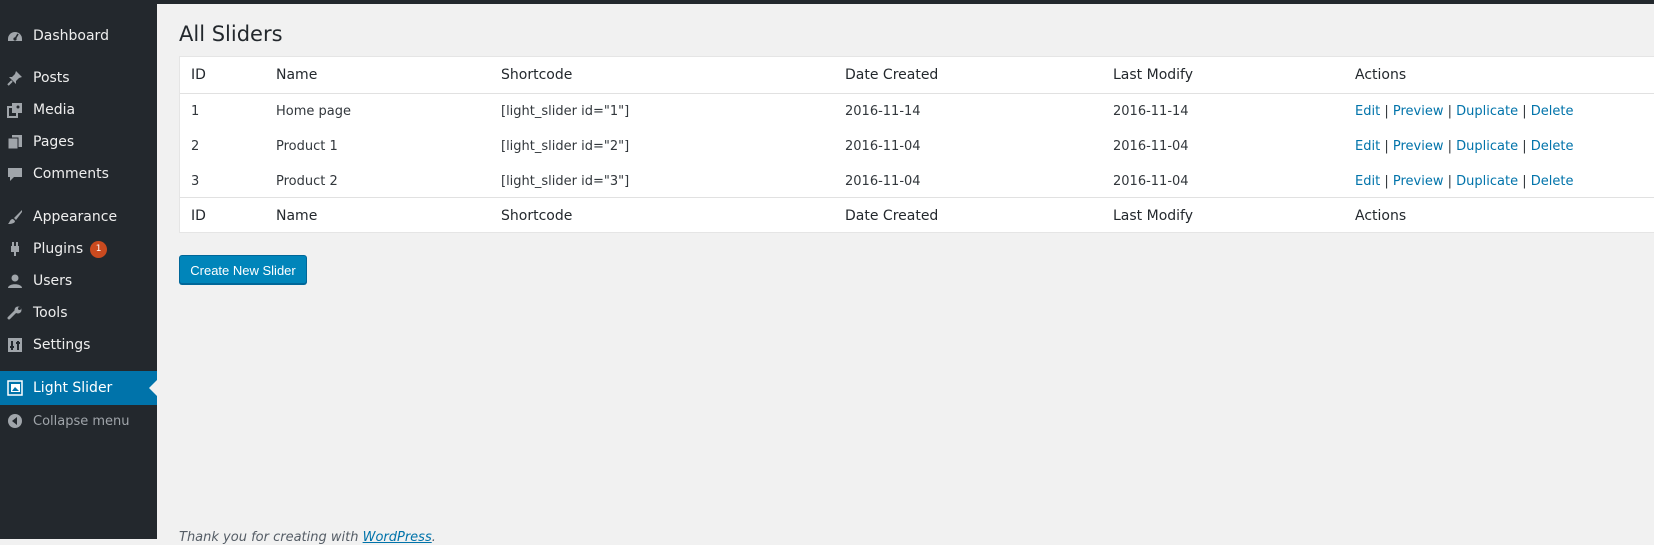  I want to click on menu-item-appearance: Appearance, so click(78, 217).